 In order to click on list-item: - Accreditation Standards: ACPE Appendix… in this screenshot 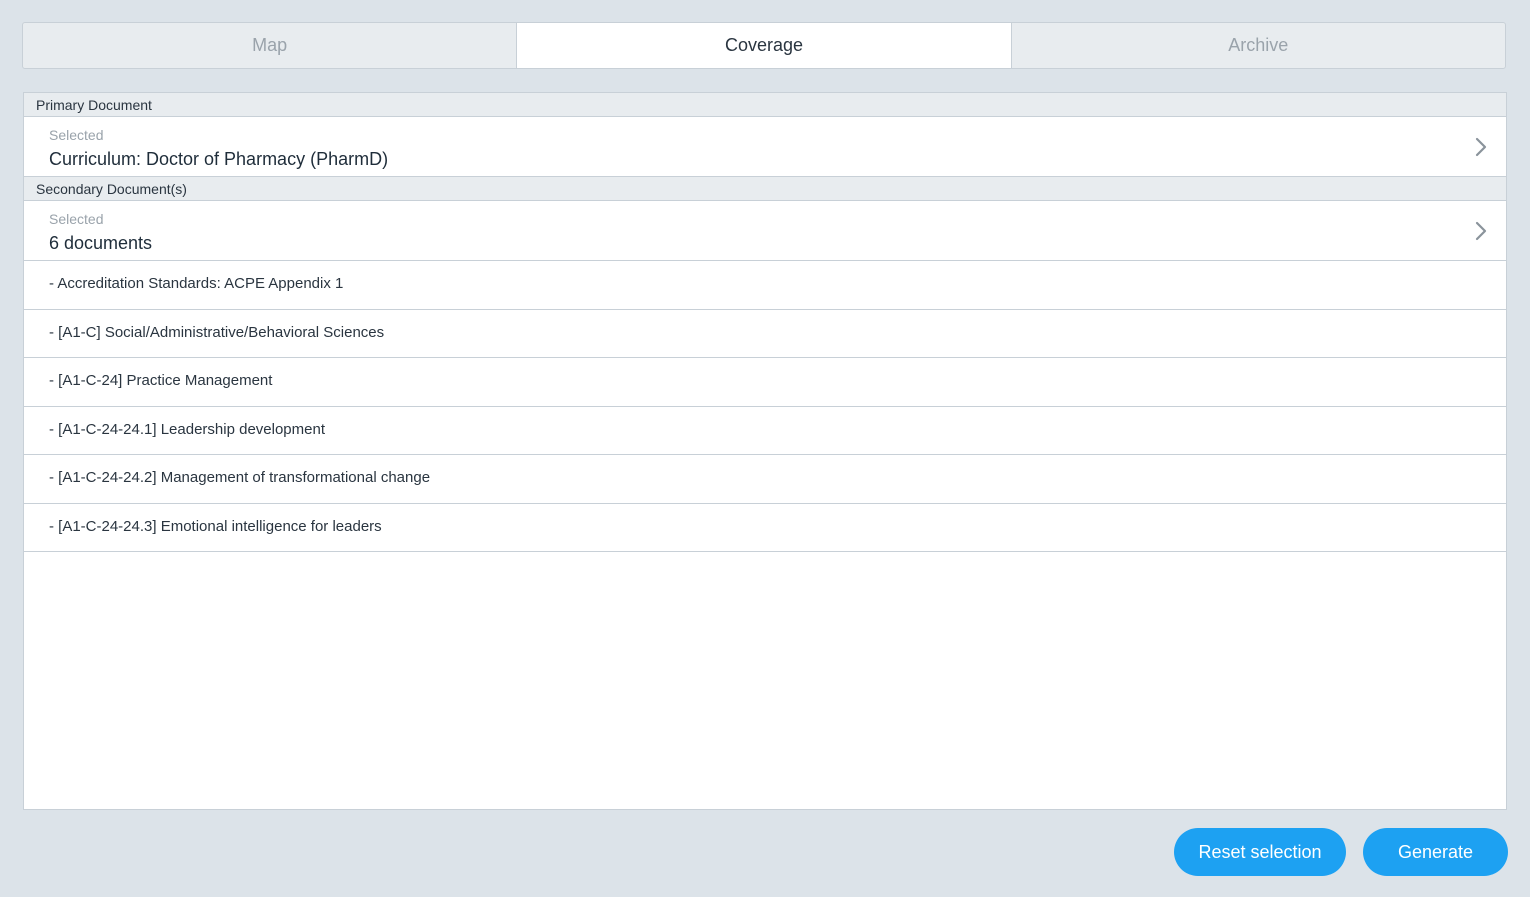, I will do `click(765, 285)`.